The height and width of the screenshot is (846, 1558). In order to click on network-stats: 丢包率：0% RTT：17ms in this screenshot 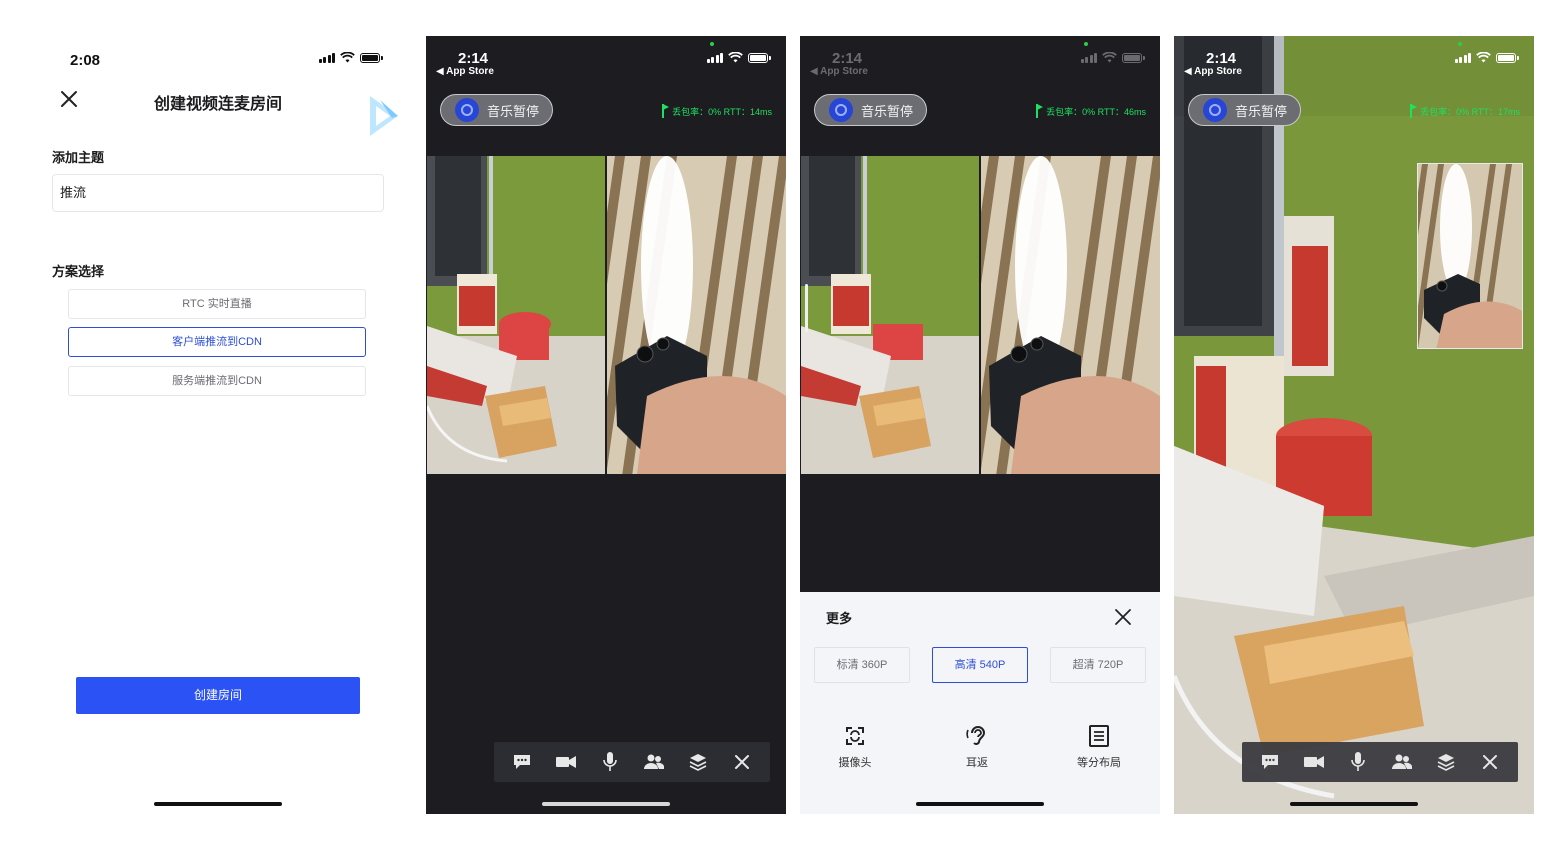, I will do `click(1465, 111)`.